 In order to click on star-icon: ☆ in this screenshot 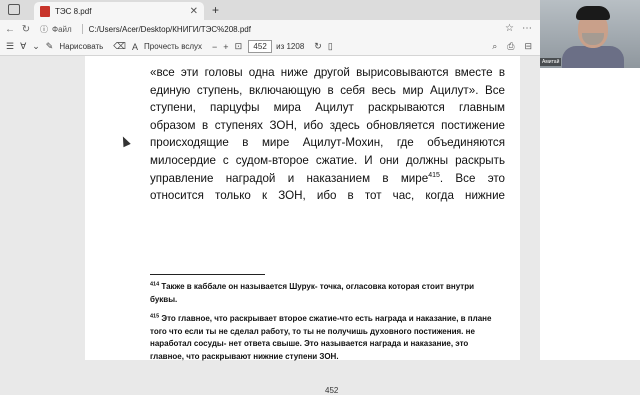, I will do `click(509, 28)`.